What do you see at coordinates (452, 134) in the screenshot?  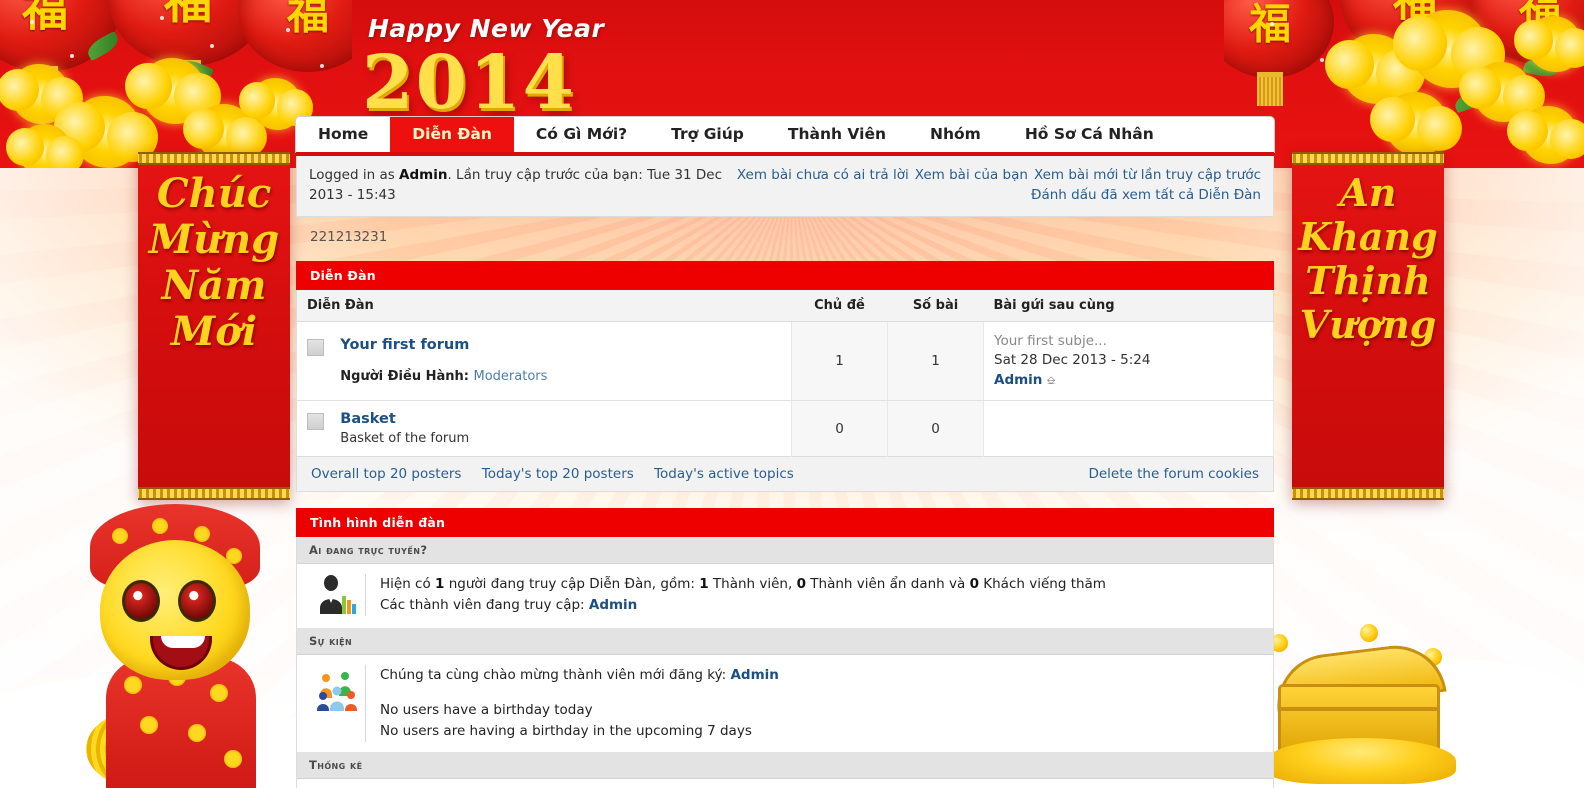 I see `nav-tab-dien-dan: Diễn Đàn` at bounding box center [452, 134].